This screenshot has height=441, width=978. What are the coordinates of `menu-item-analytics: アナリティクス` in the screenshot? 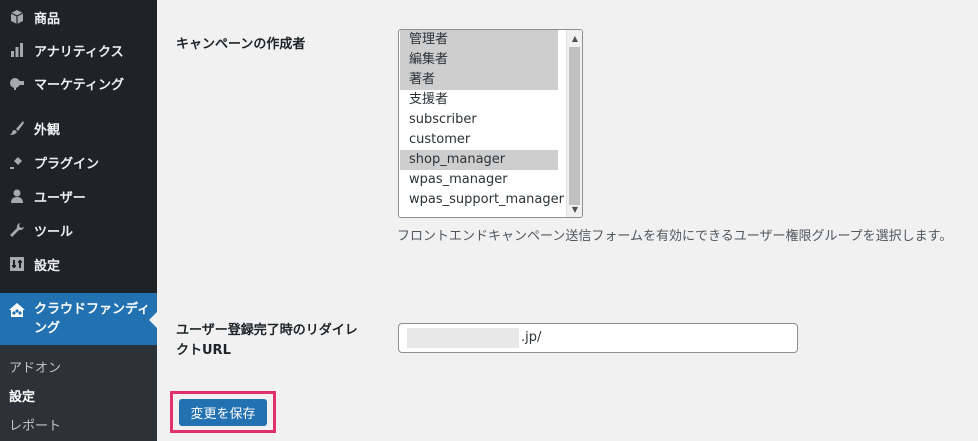 It's located at (78, 50).